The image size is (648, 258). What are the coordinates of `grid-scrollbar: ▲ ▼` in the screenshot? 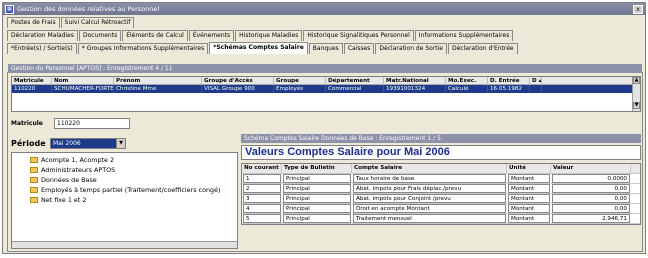 It's located at (636, 94).